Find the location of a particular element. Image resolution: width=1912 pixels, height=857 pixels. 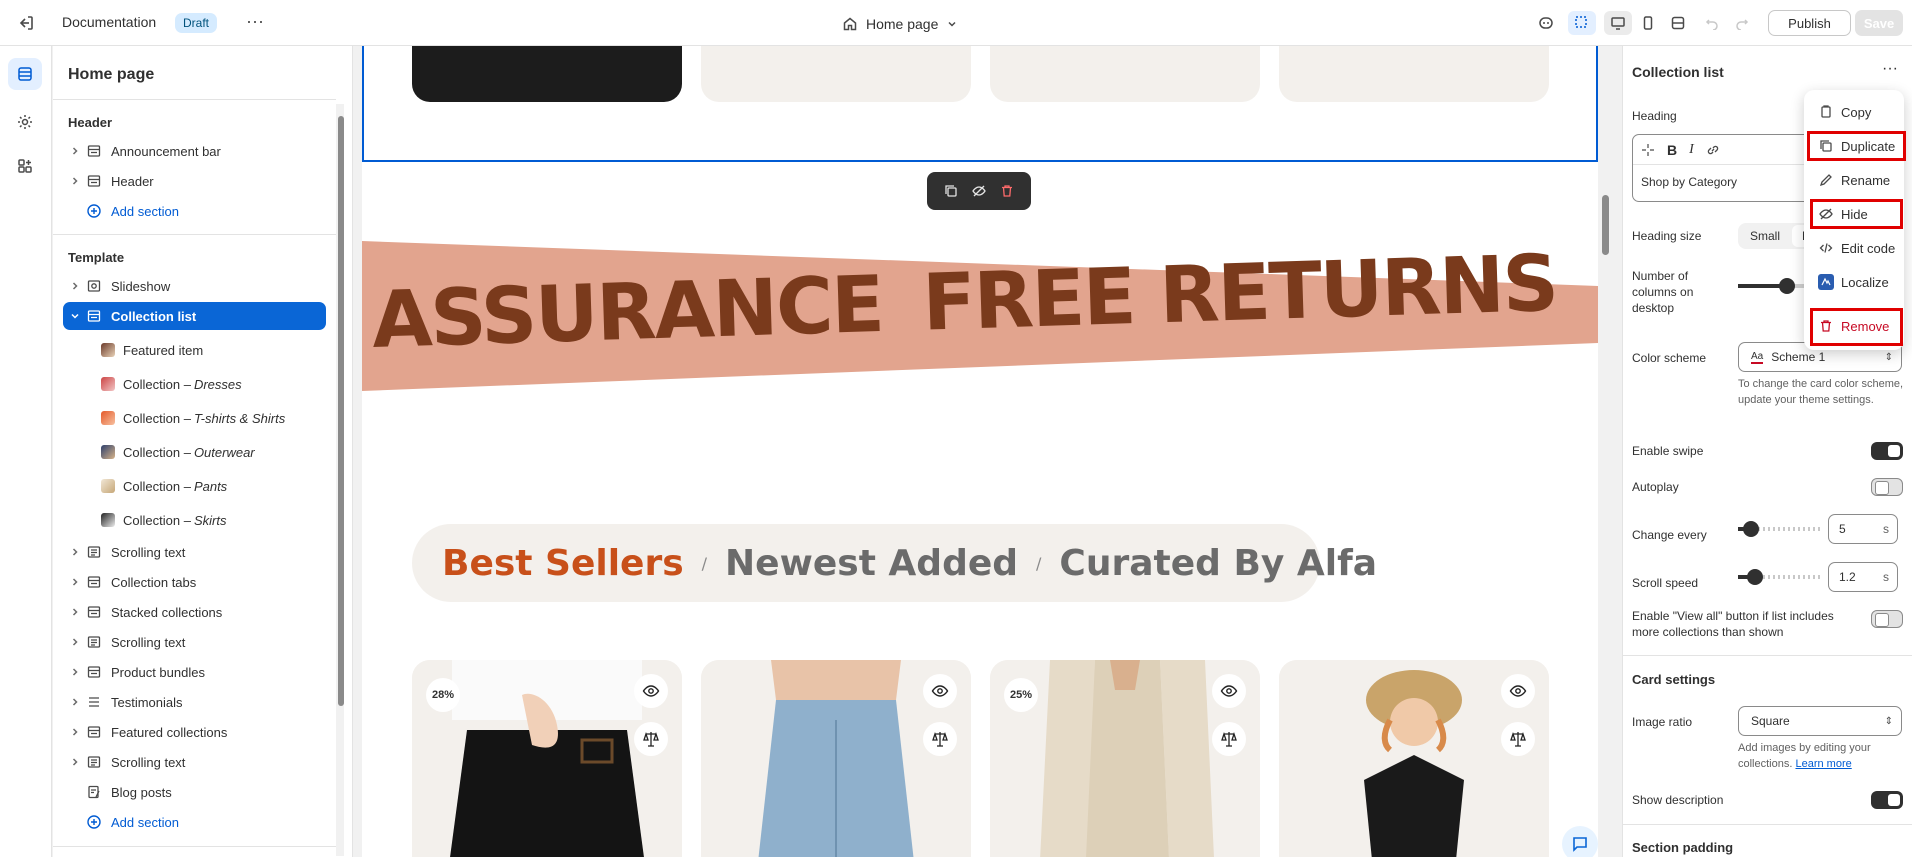

desktop-view-icon is located at coordinates (1618, 23).